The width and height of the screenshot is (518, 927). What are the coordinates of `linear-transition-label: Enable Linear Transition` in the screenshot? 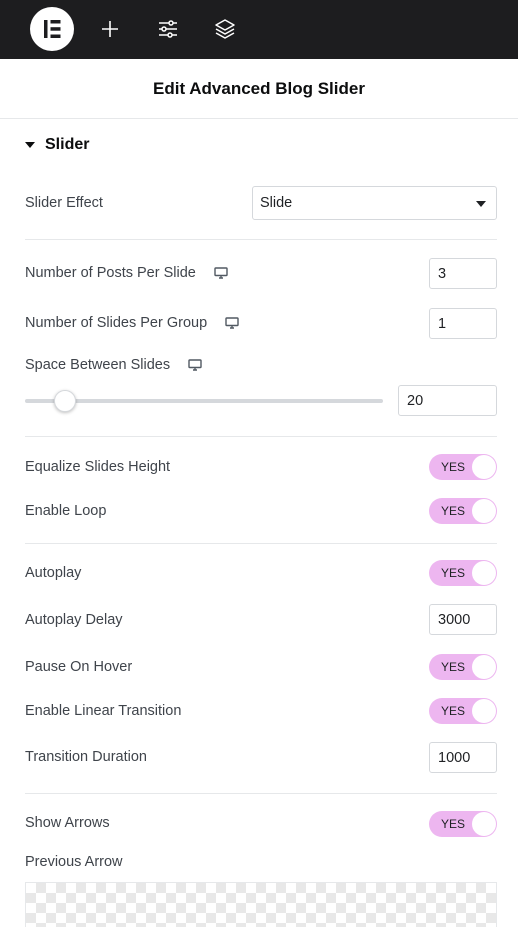 It's located at (103, 711).